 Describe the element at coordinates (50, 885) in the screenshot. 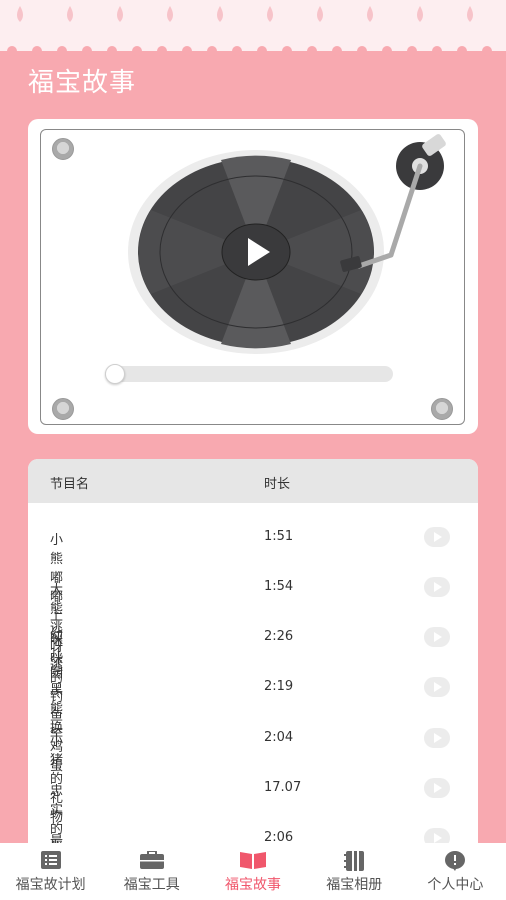

I see `nav-label: 福宝故计划` at that location.